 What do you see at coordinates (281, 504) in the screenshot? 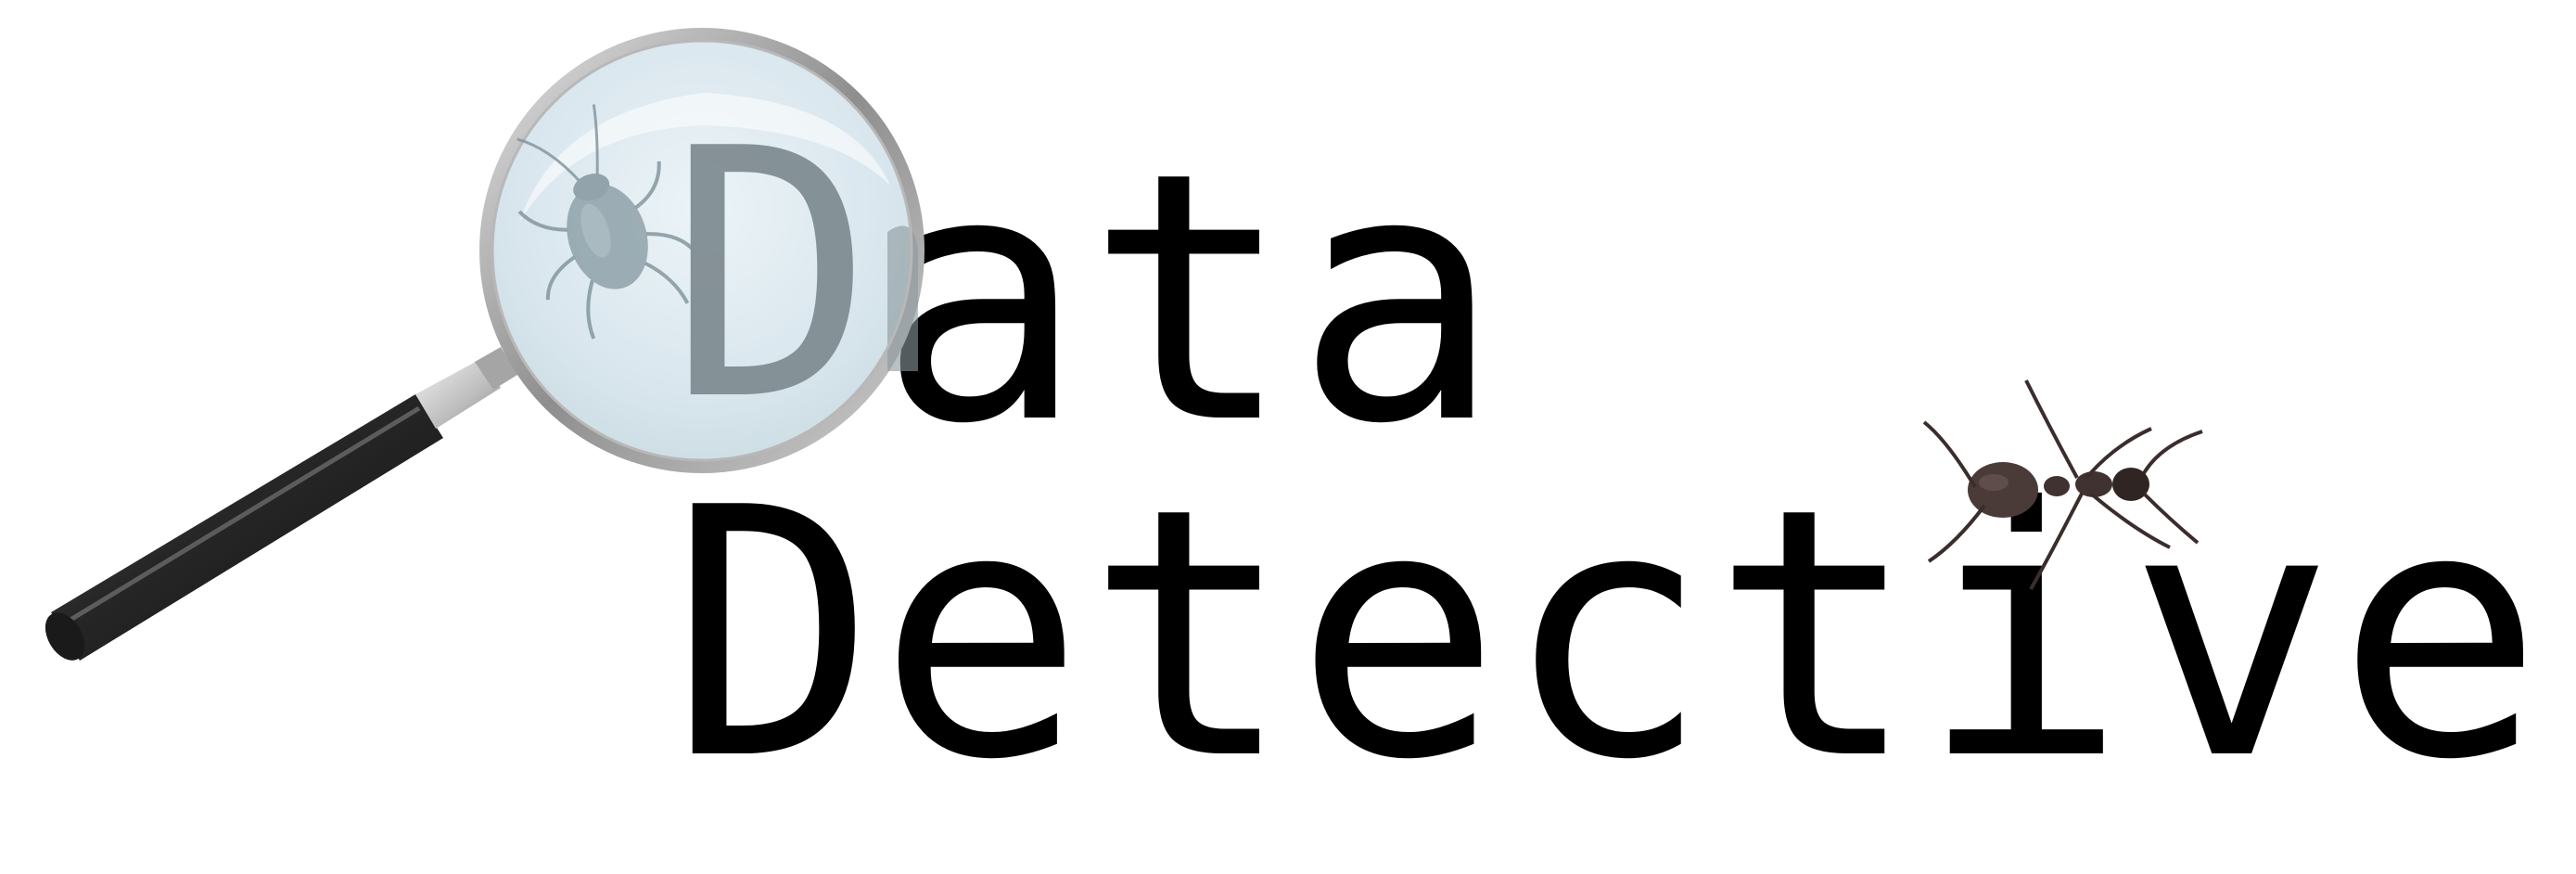
I see `magnifier-handle` at bounding box center [281, 504].